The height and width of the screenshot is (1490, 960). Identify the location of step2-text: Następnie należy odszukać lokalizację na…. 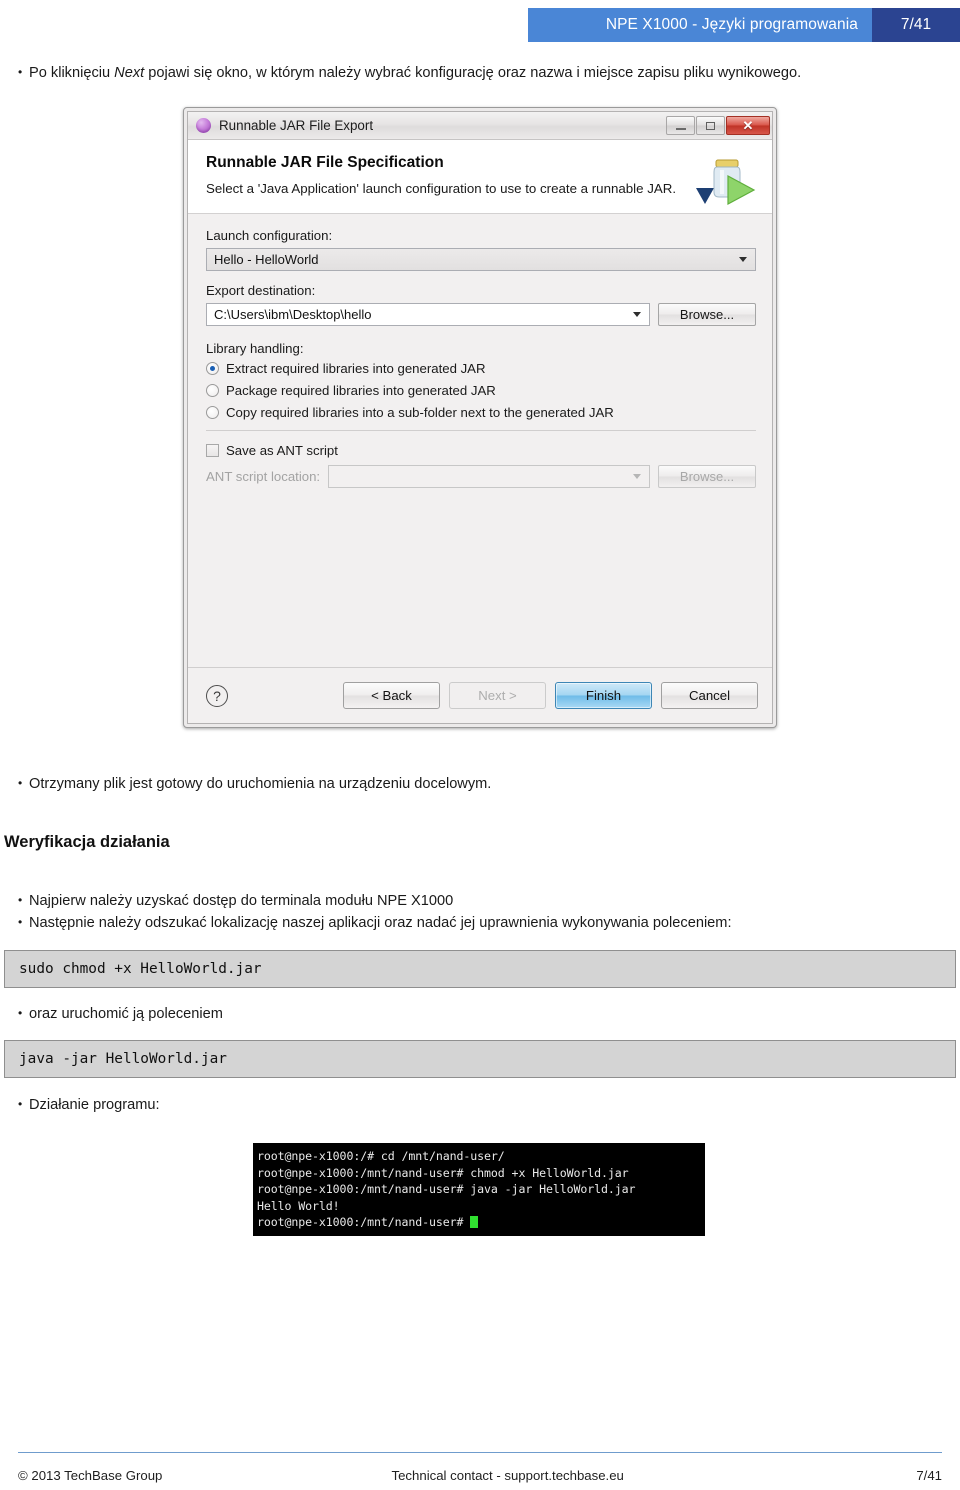
(380, 923).